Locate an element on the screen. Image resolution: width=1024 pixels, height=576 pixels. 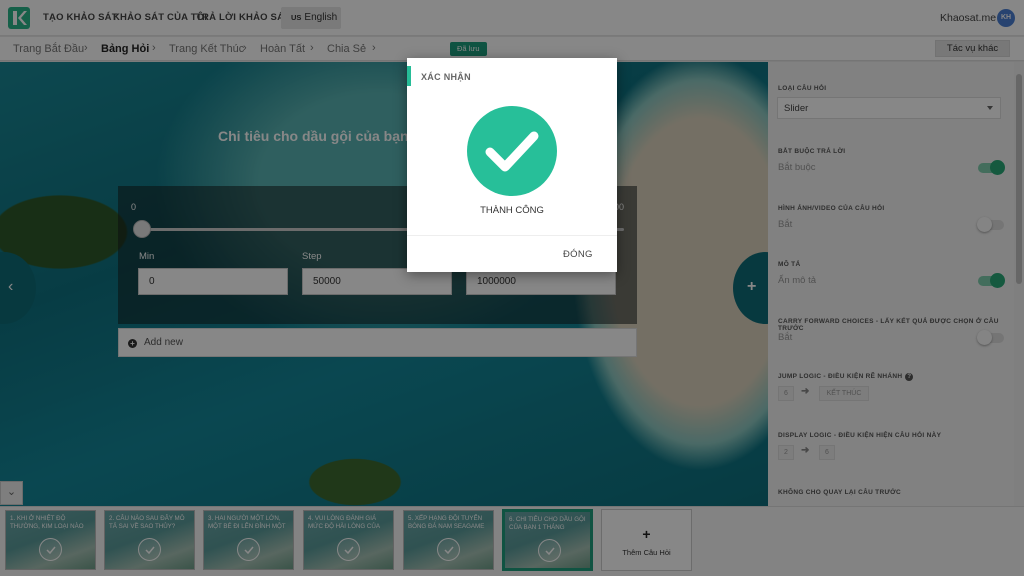
confirm-dialog: XÁC NHẬN THÀNH CÔNG ĐÓNG is located at coordinates (512, 165).